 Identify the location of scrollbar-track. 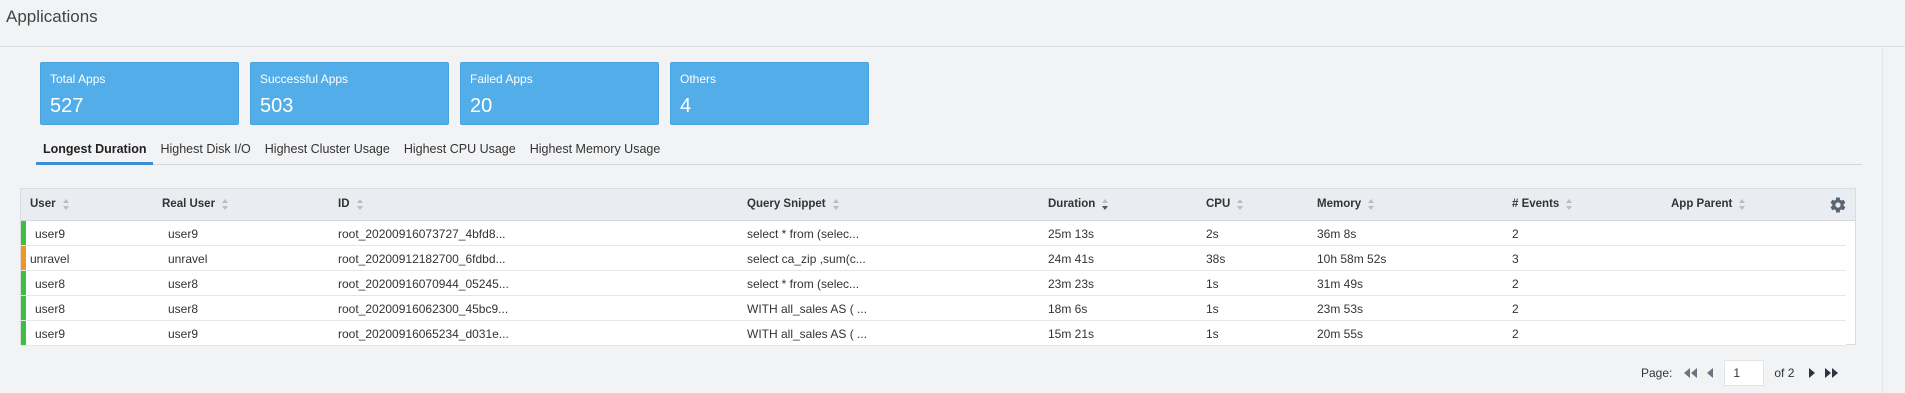
(1882, 220).